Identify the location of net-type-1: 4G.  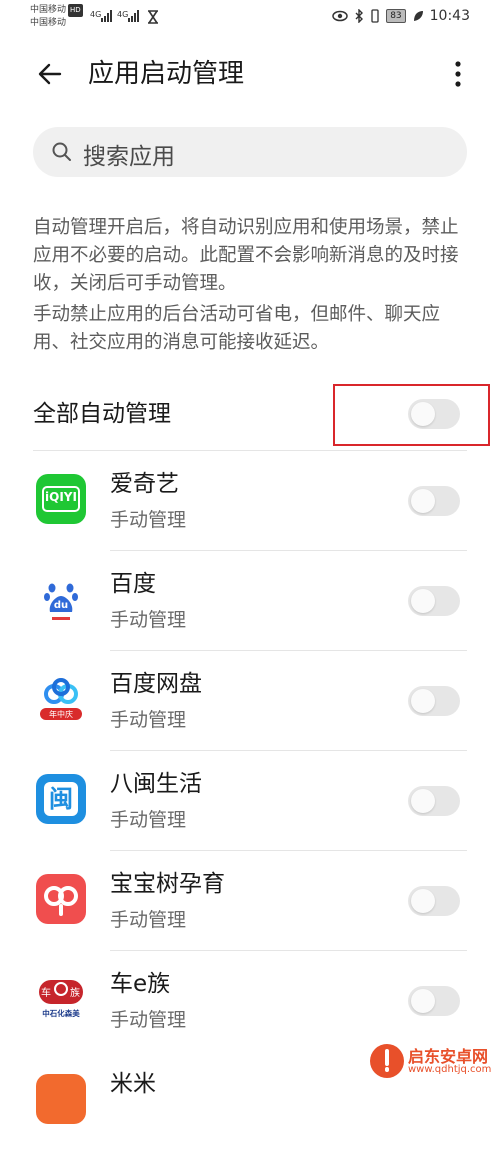
(96, 14).